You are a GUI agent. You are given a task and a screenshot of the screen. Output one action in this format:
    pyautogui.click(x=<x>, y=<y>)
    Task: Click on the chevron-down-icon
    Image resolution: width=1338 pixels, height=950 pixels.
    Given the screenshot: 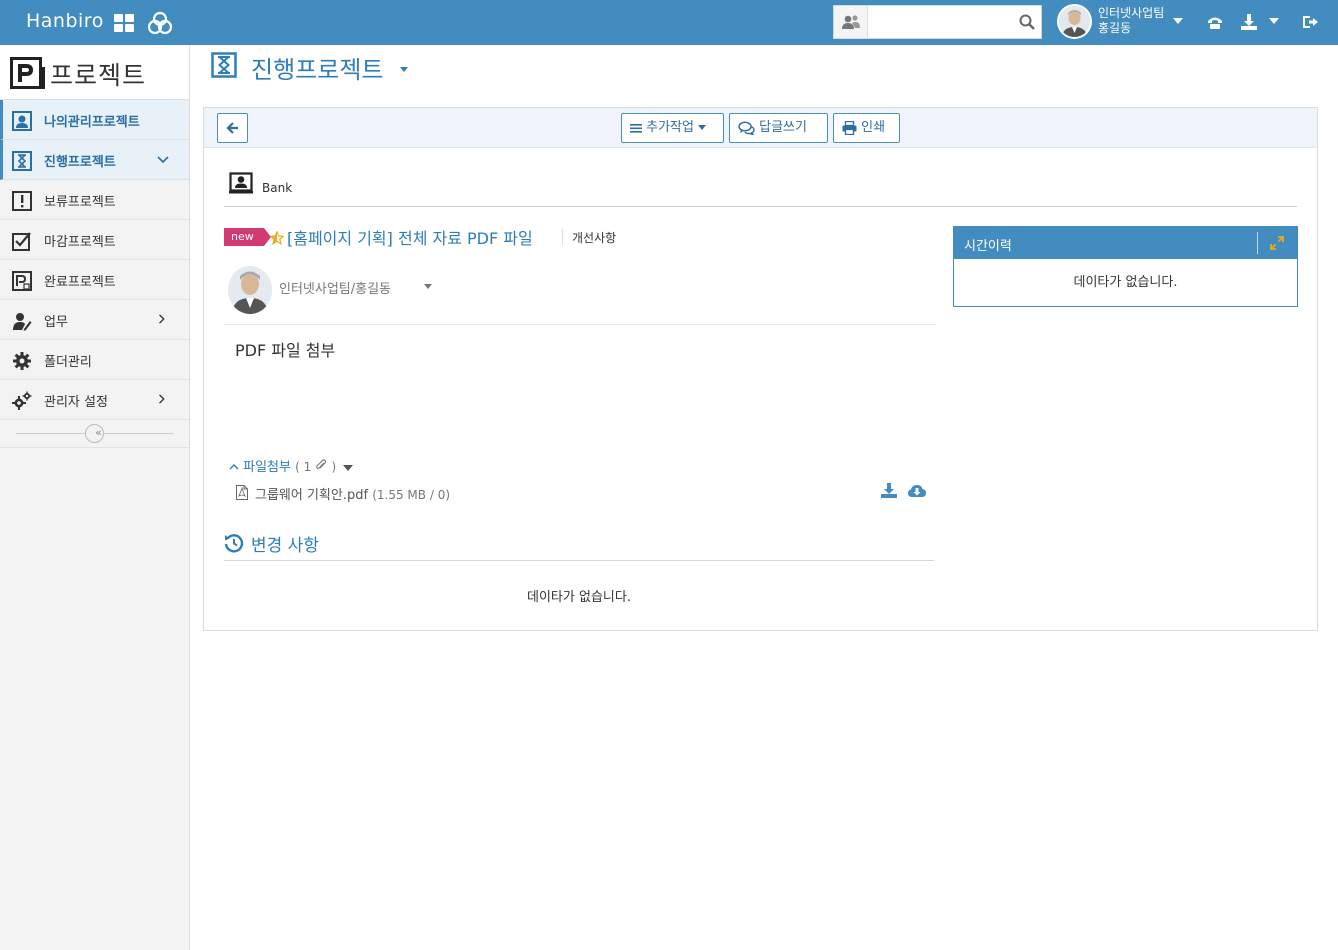 What is the action you would take?
    pyautogui.click(x=163, y=160)
    